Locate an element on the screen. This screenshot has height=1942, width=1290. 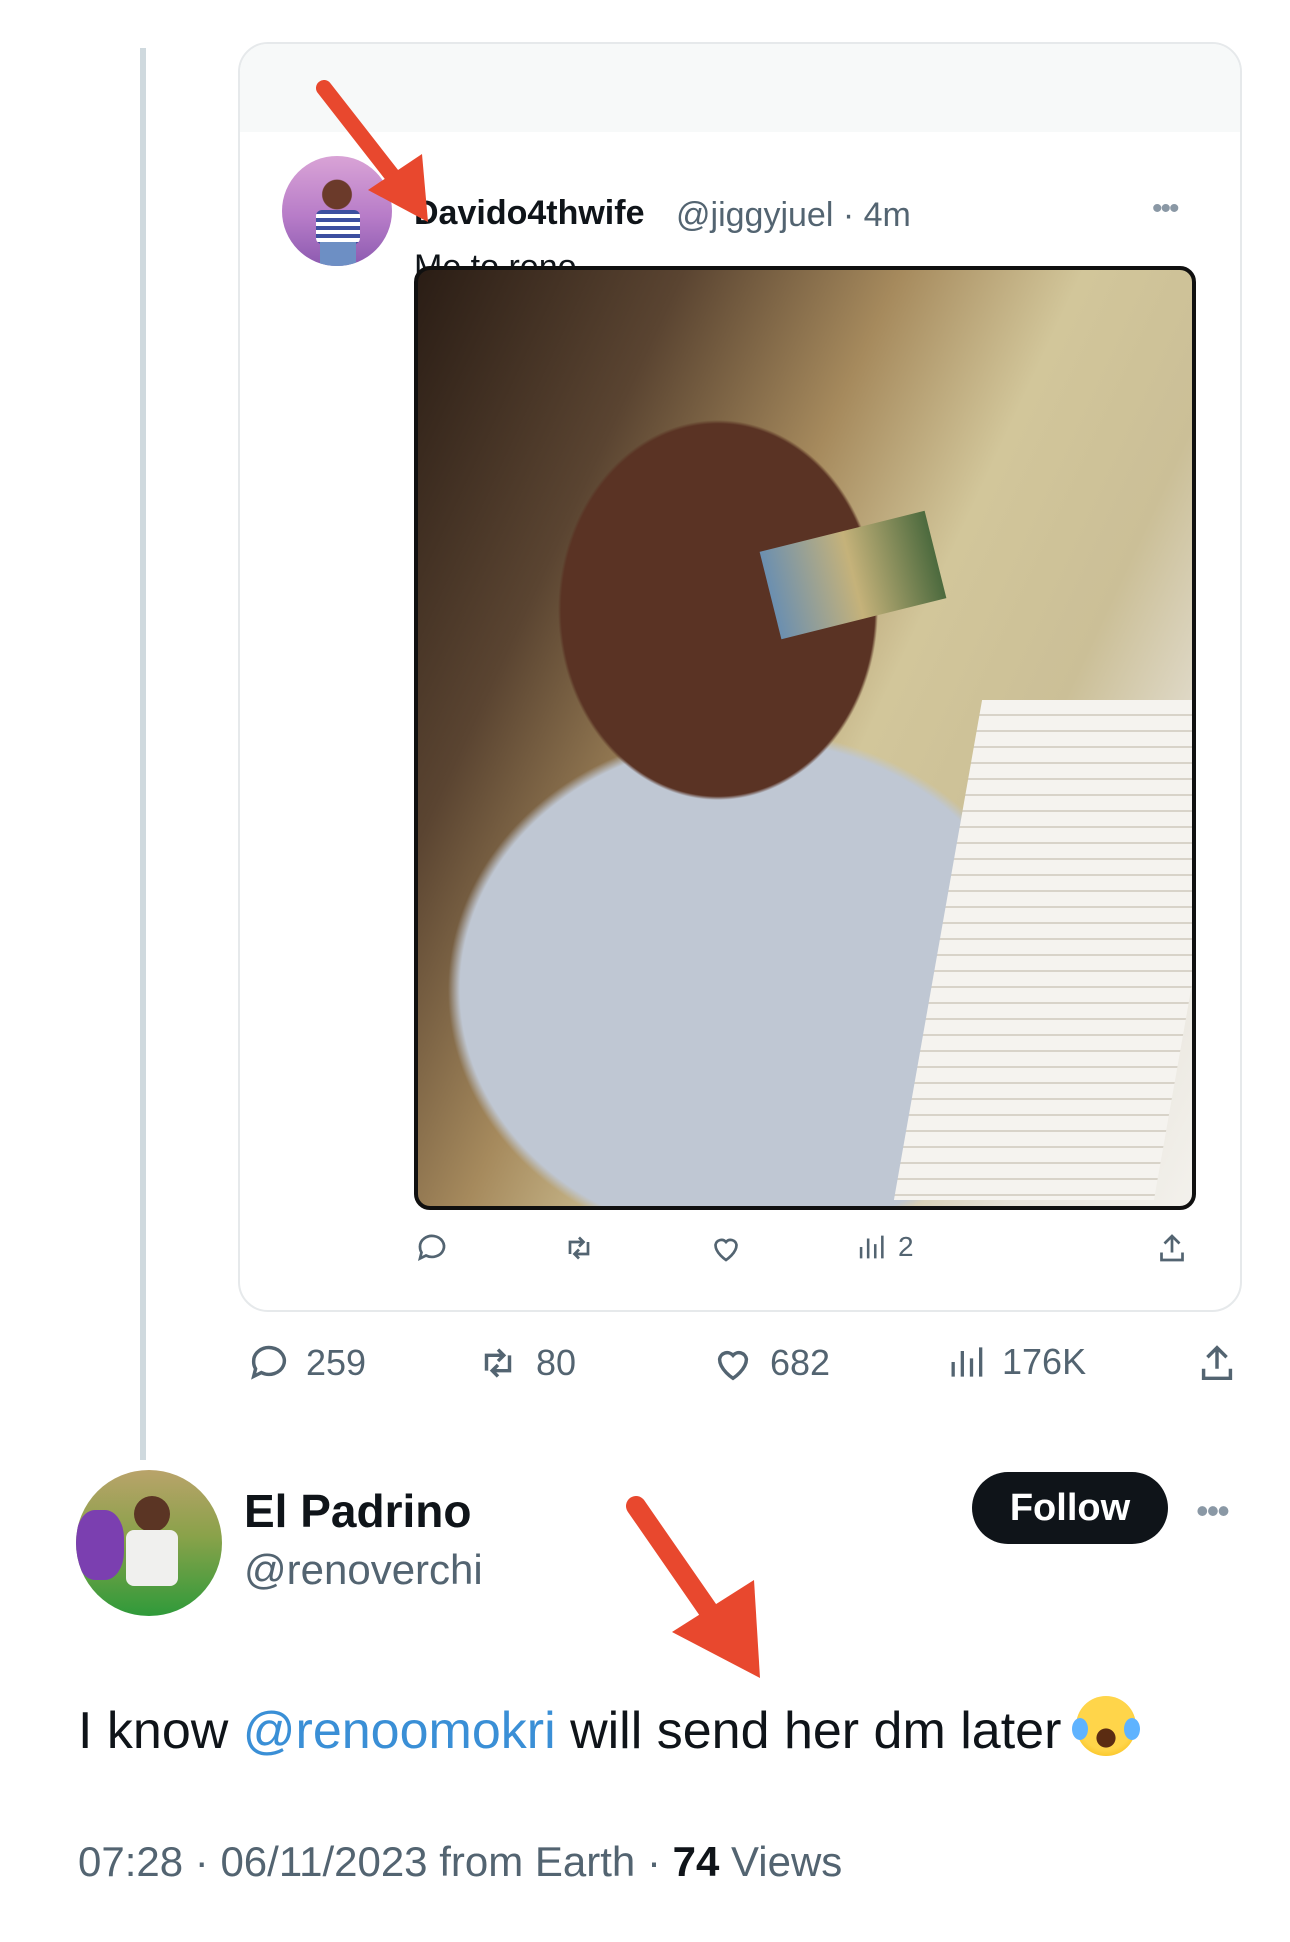
share-button is located at coordinates (1217, 1363).